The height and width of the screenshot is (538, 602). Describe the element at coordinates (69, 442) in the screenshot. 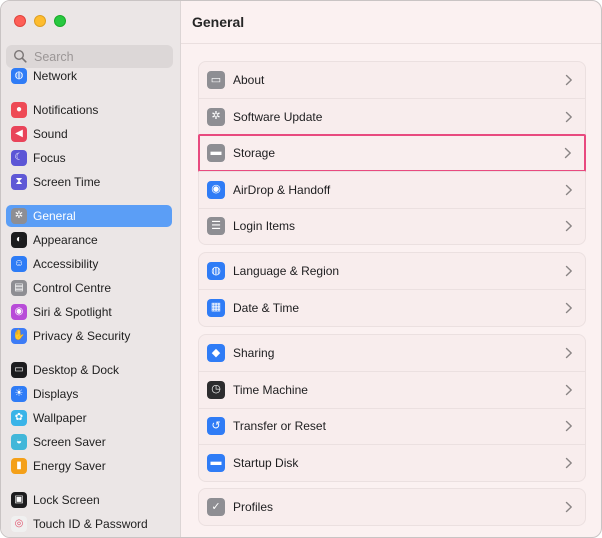

I see `sidebar-item-label: Screen Saver` at that location.